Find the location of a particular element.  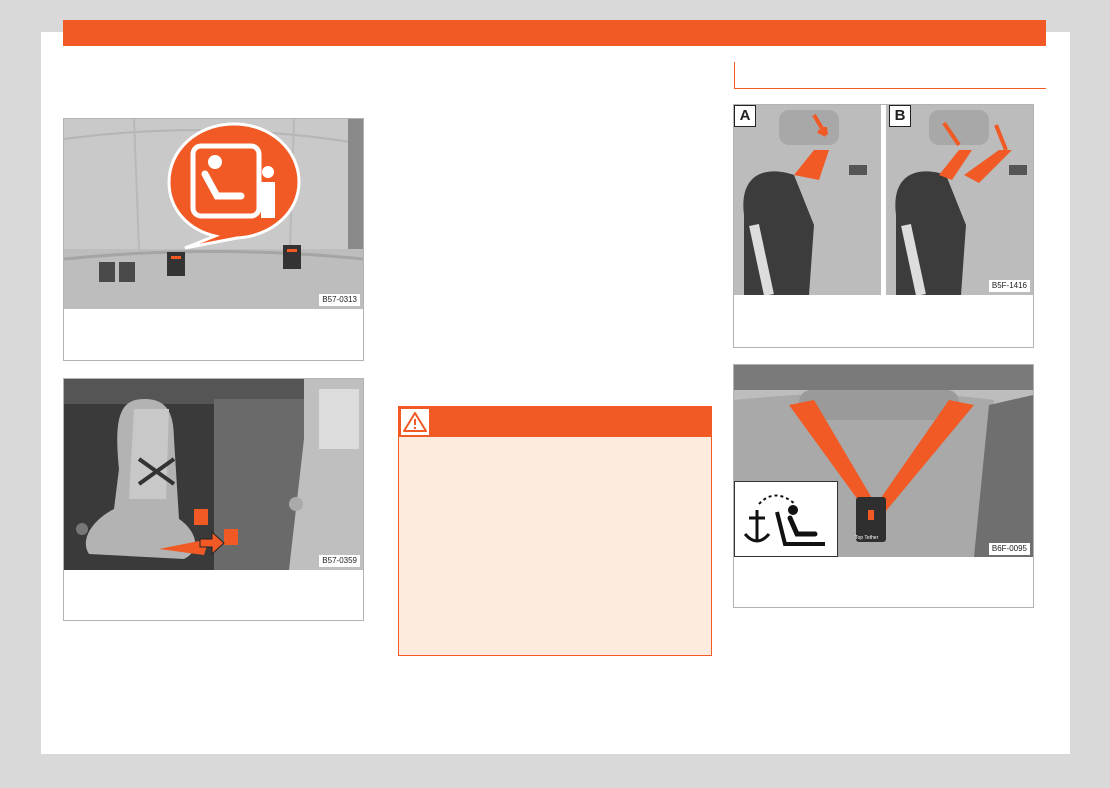

figure-code: B57-0313 is located at coordinates (339, 300).